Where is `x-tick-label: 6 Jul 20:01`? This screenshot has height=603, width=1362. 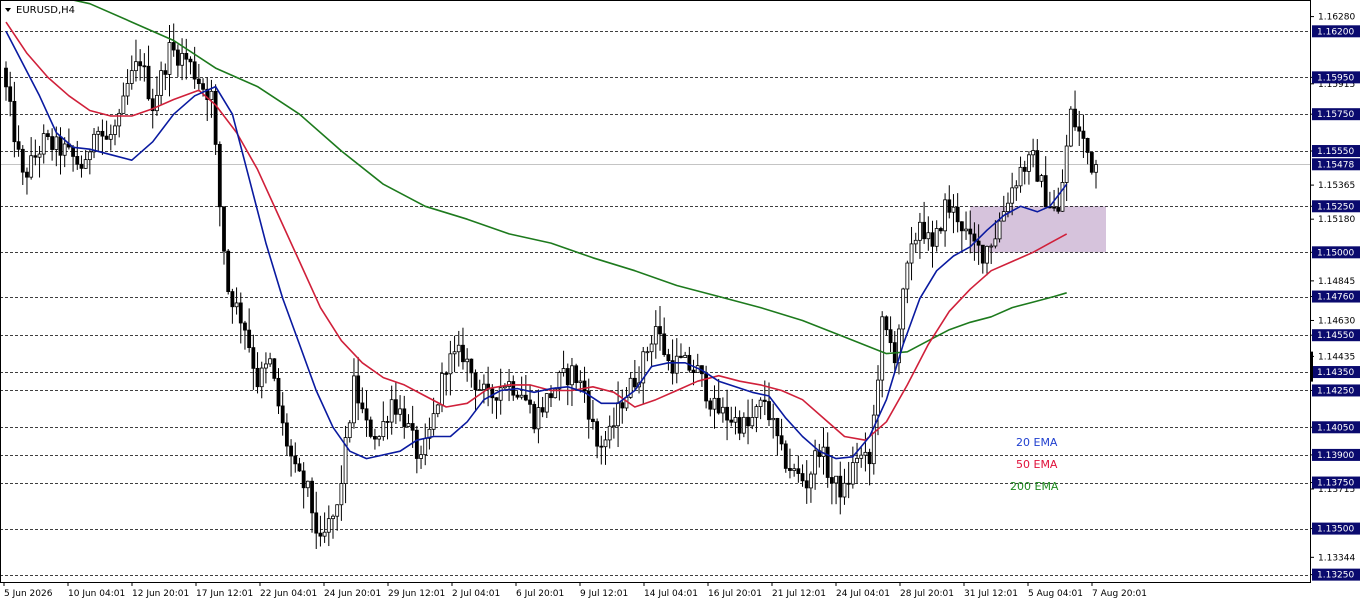 x-tick-label: 6 Jul 20:01 is located at coordinates (540, 594).